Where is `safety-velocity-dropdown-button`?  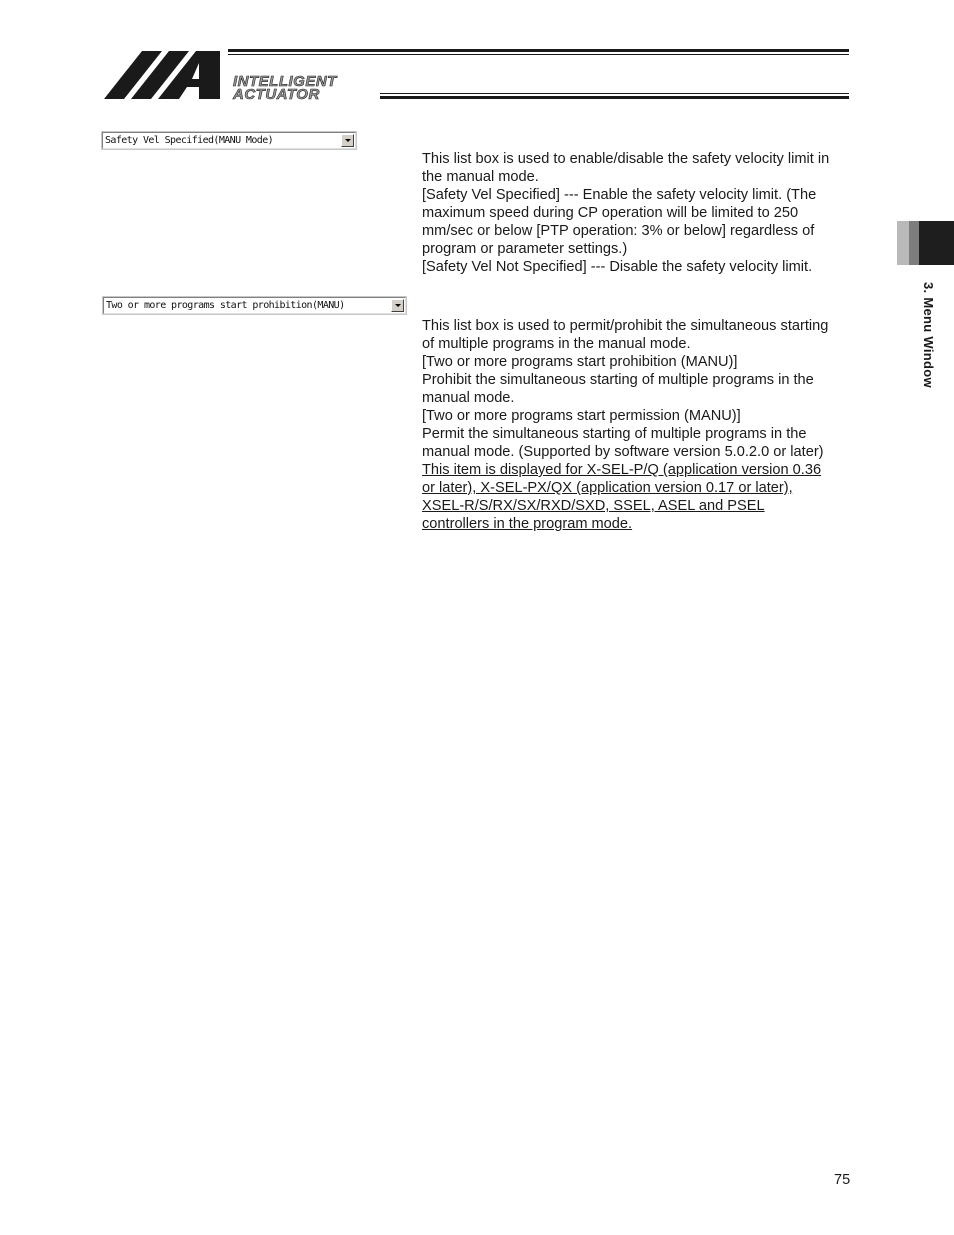
safety-velocity-dropdown-button is located at coordinates (347, 140).